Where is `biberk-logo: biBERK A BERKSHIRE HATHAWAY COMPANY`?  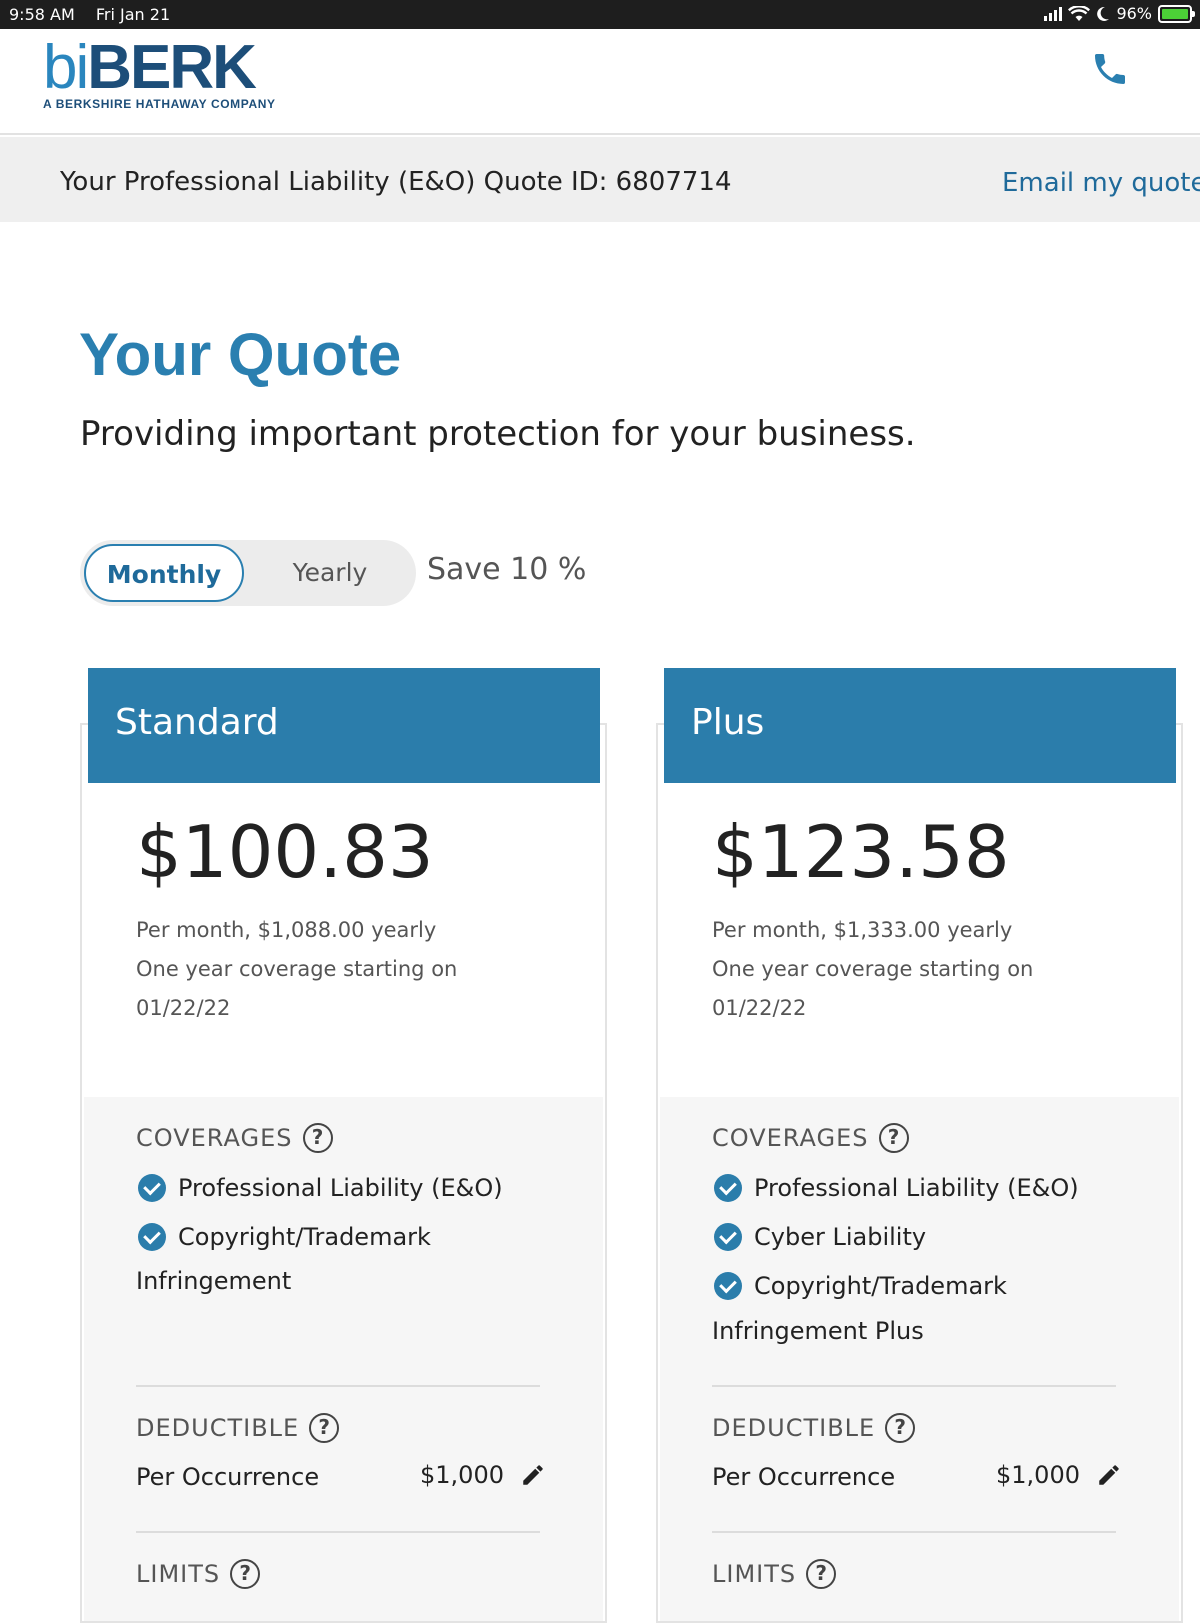 biberk-logo: biBERK A BERKSHIRE HATHAWAY COMPANY is located at coordinates (159, 74).